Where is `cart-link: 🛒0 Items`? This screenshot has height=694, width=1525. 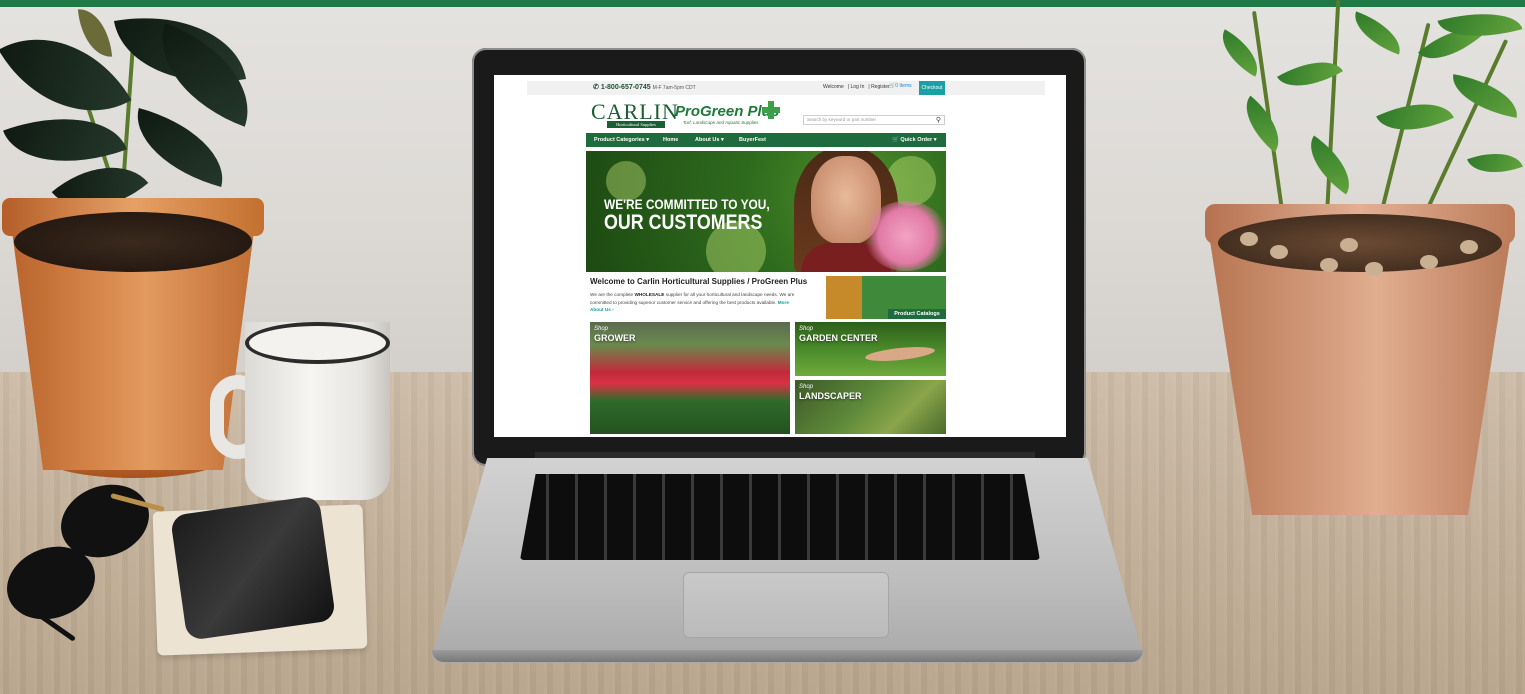
cart-link: 🛒0 Items is located at coordinates (900, 86).